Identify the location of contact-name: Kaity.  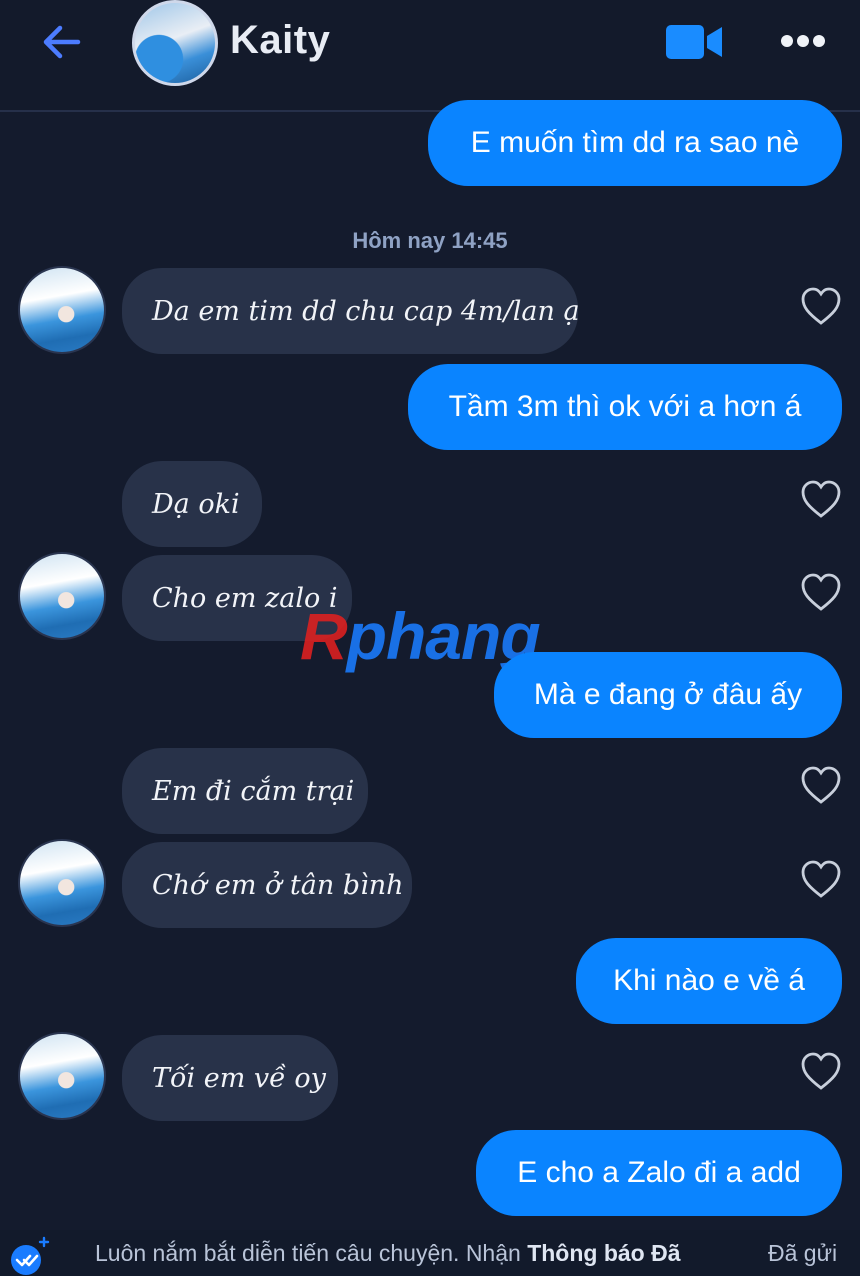
(280, 40).